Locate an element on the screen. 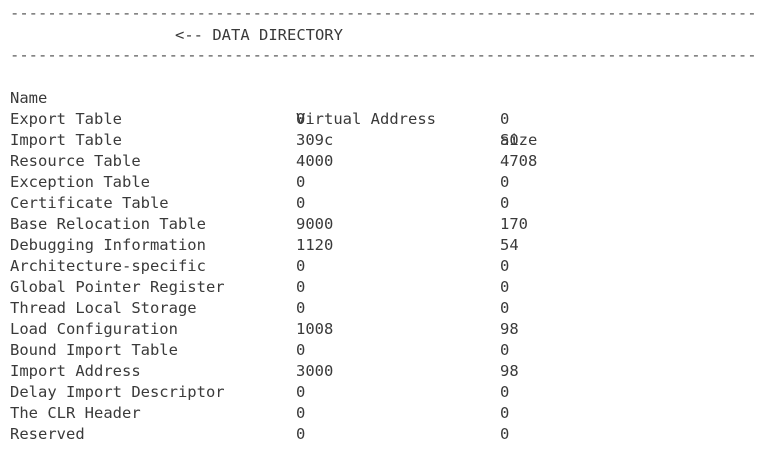 This screenshot has width=771, height=458. entry-name: Bound Import Table is located at coordinates (94, 350).